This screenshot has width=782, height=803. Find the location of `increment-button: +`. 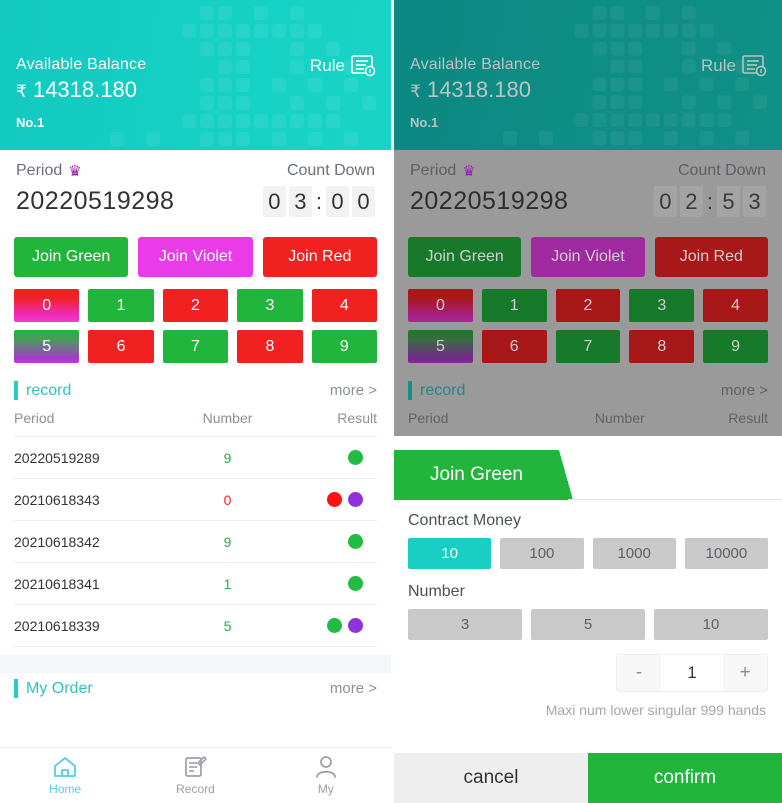

increment-button: + is located at coordinates (745, 673).